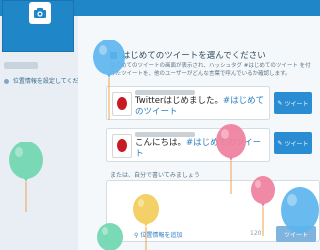  Describe the element at coordinates (161, 143) in the screenshot. I see `tweet-body: こんにちは。` at that location.